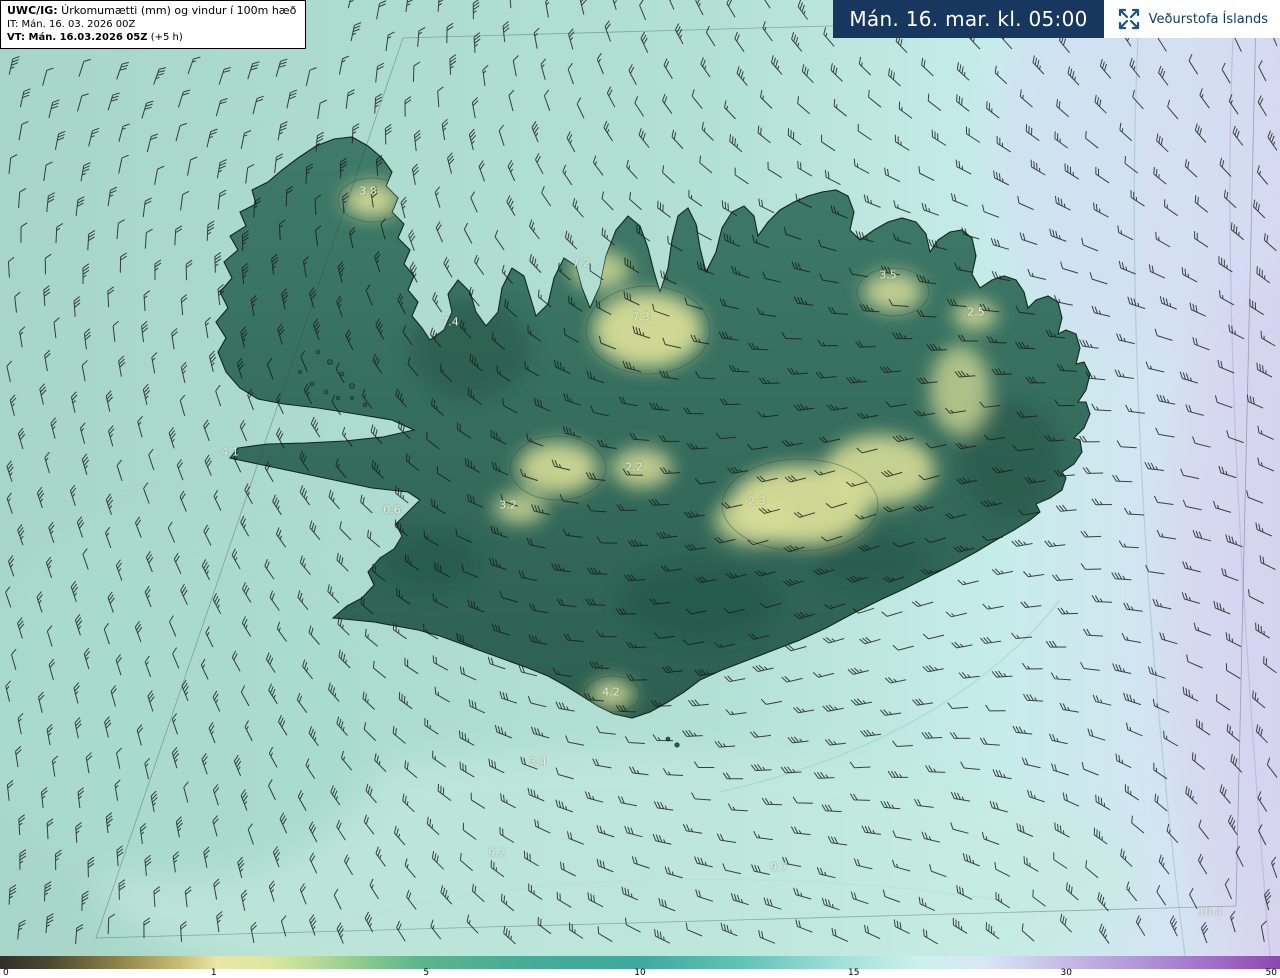 Image resolution: width=1280 pixels, height=978 pixels. What do you see at coordinates (854, 973) in the screenshot?
I see `colorbar-tick: 15` at bounding box center [854, 973].